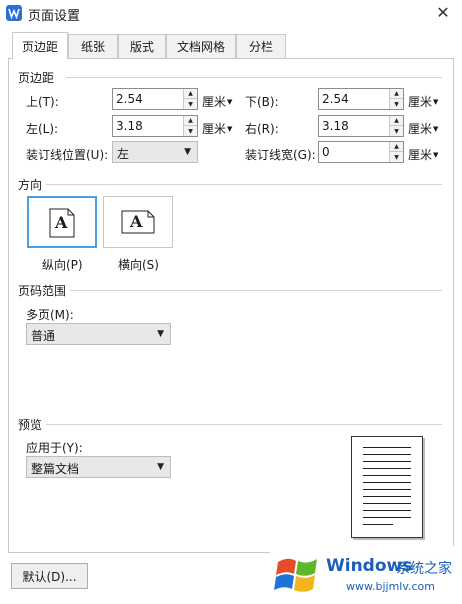 This screenshot has width=462, height=604. Describe the element at coordinates (55, 469) in the screenshot. I see `apply-to-value: 整篇文档` at that location.